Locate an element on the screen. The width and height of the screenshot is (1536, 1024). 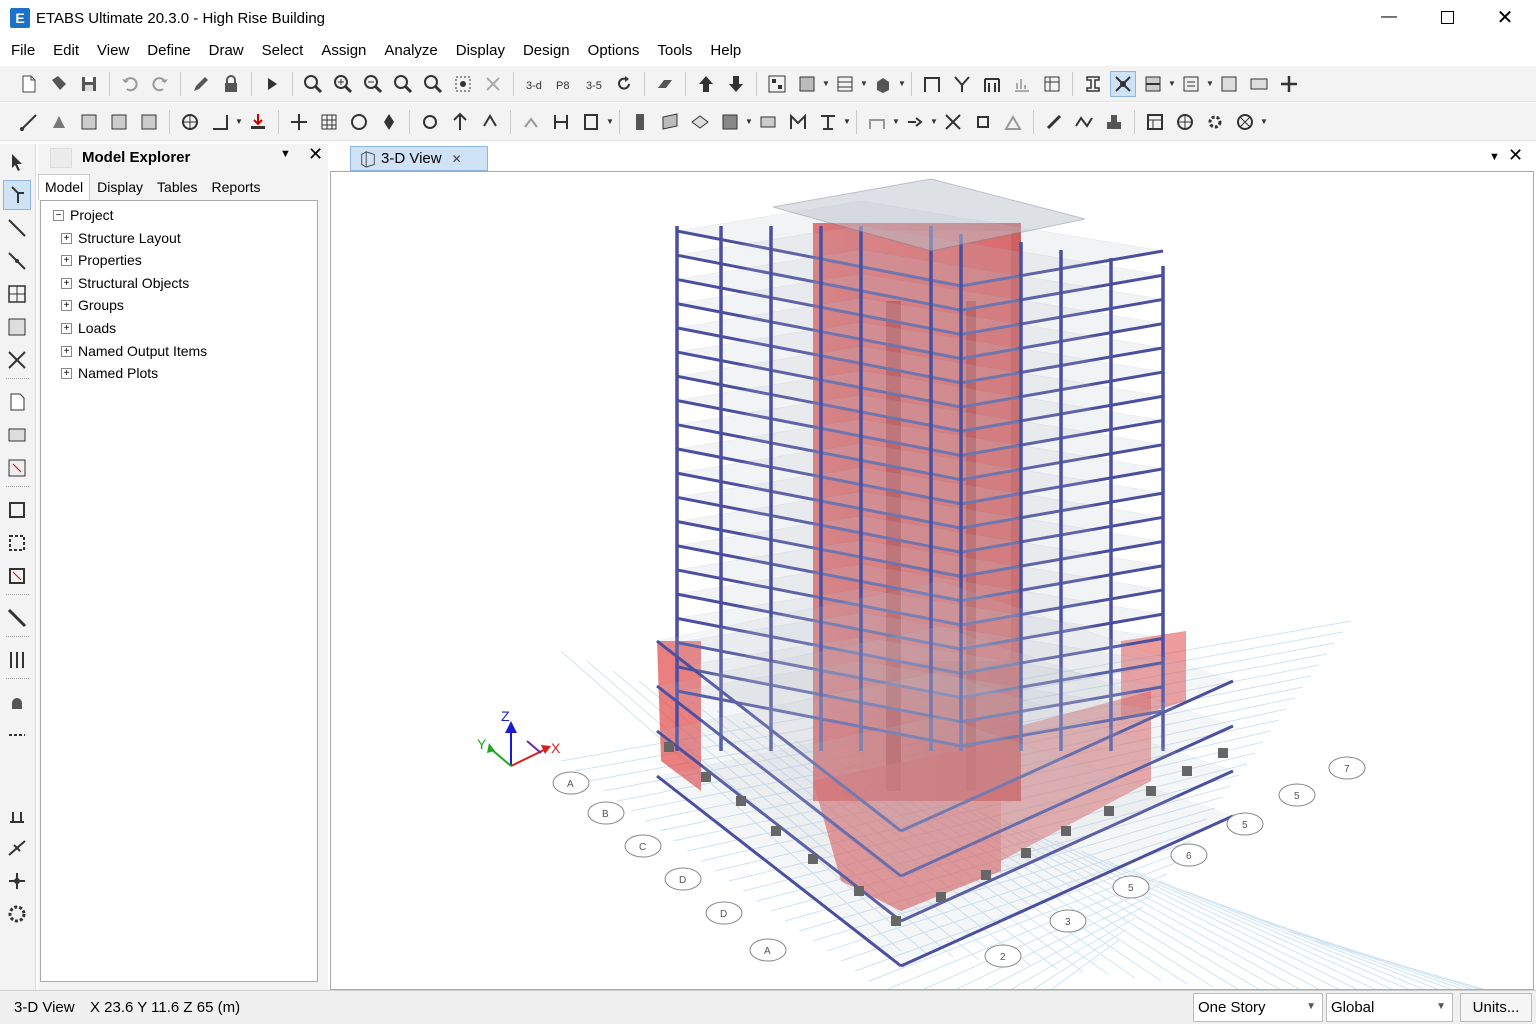
assign-shell-button is located at coordinates (119, 122).